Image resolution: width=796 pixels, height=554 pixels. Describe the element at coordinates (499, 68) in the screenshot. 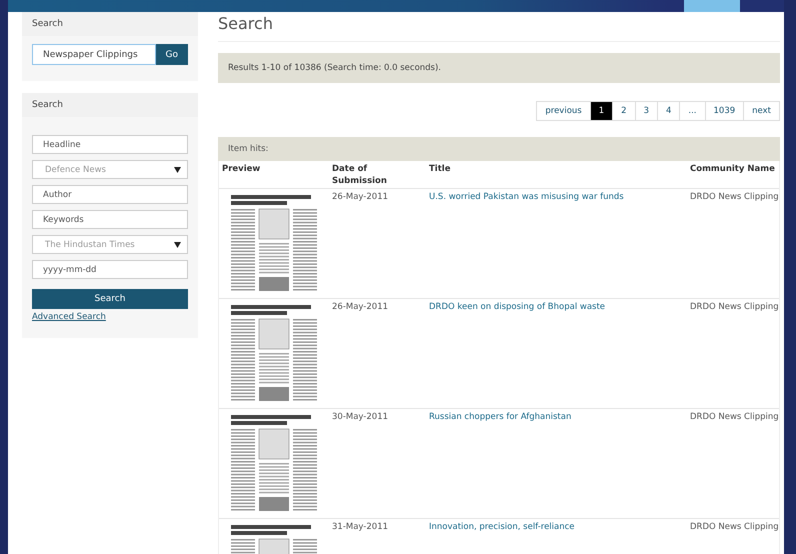

I see `results-summary: Results 1-10 of 10386 (Search time: 0.0 seconds).` at that location.